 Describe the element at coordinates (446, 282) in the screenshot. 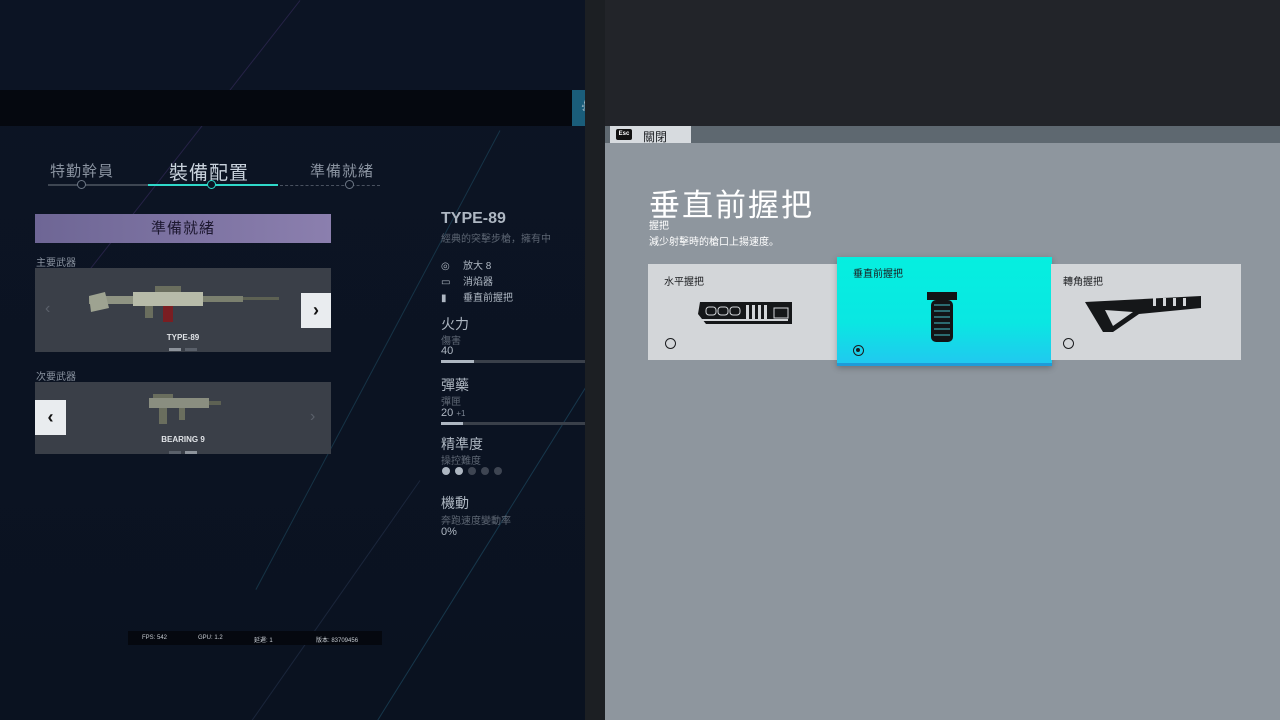

I see `suppressor-icon: ▭` at that location.